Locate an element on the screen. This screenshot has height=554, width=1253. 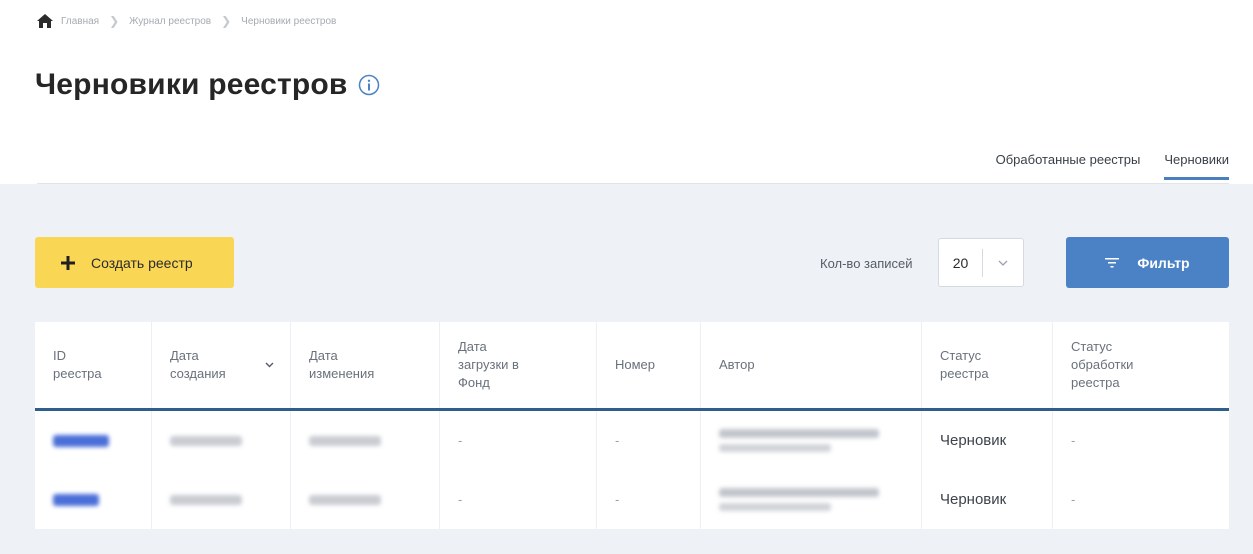
header-uploaded-line-2: загрузки в is located at coordinates (488, 364).